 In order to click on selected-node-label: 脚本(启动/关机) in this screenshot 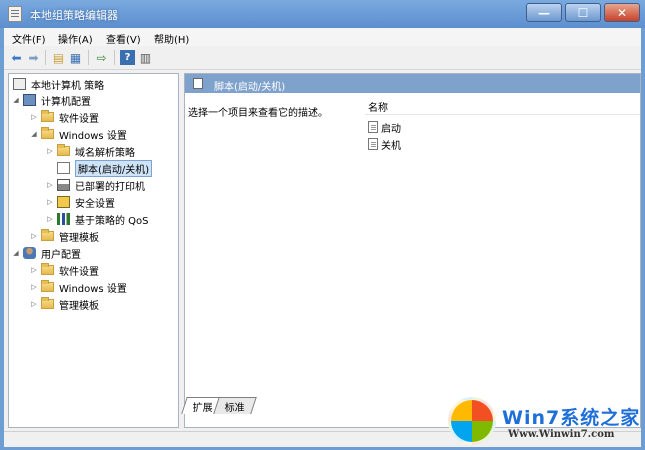, I will do `click(114, 168)`.